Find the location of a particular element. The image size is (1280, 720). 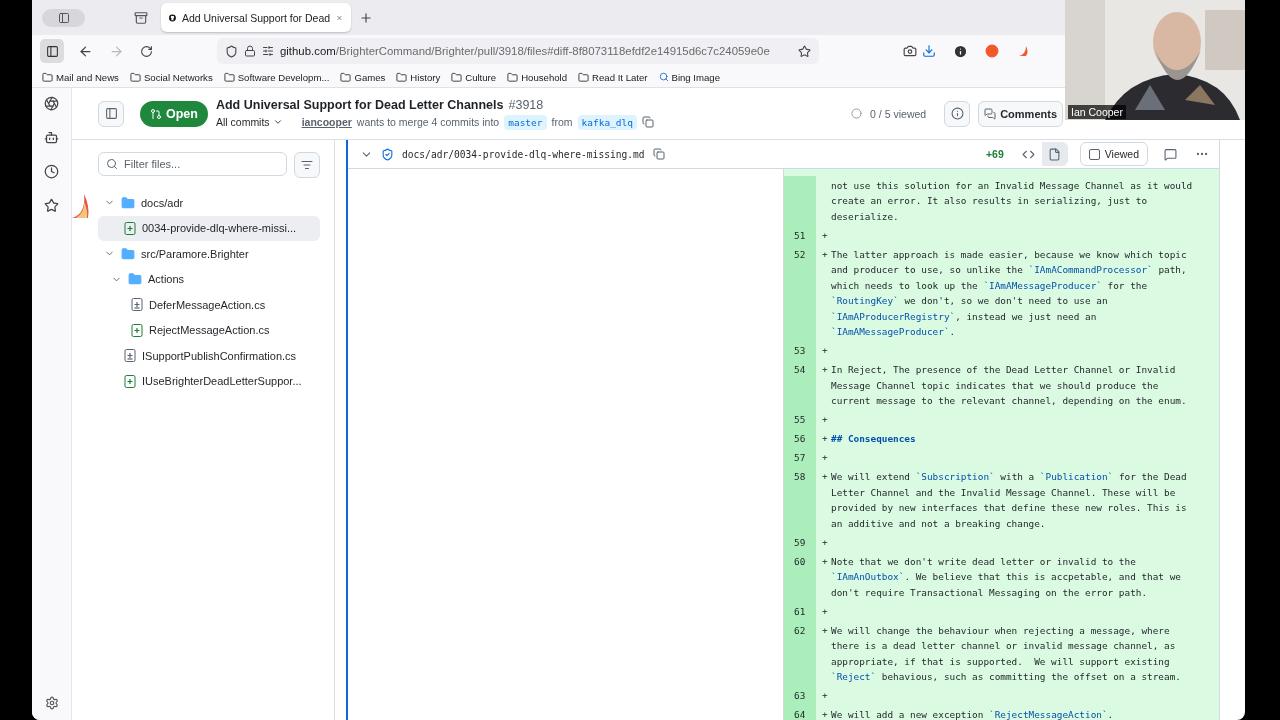

bookmark-star-icon is located at coordinates (804, 51).